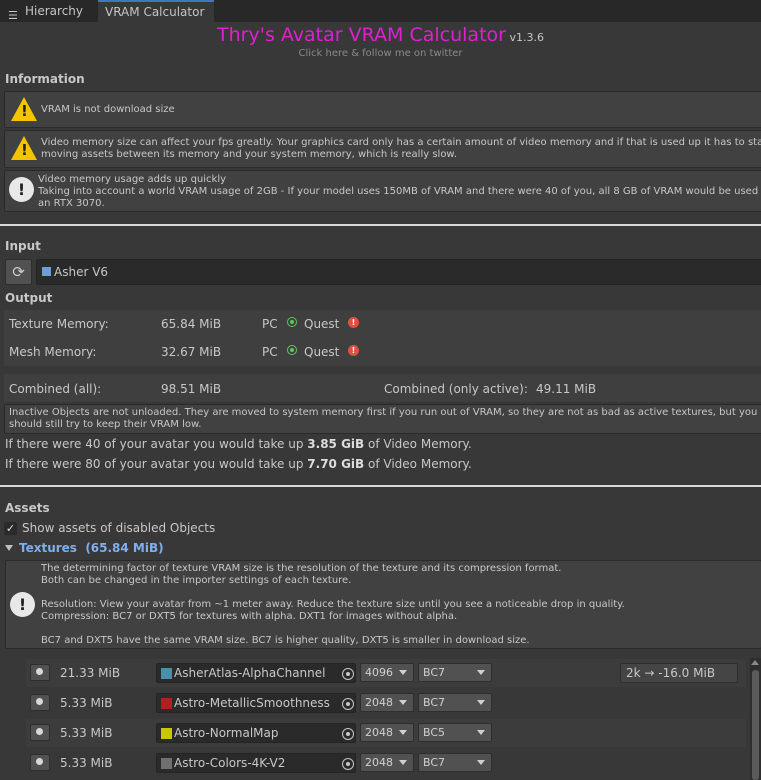 Image resolution: width=761 pixels, height=780 pixels. I want to click on quest-label: Quest, so click(322, 324).